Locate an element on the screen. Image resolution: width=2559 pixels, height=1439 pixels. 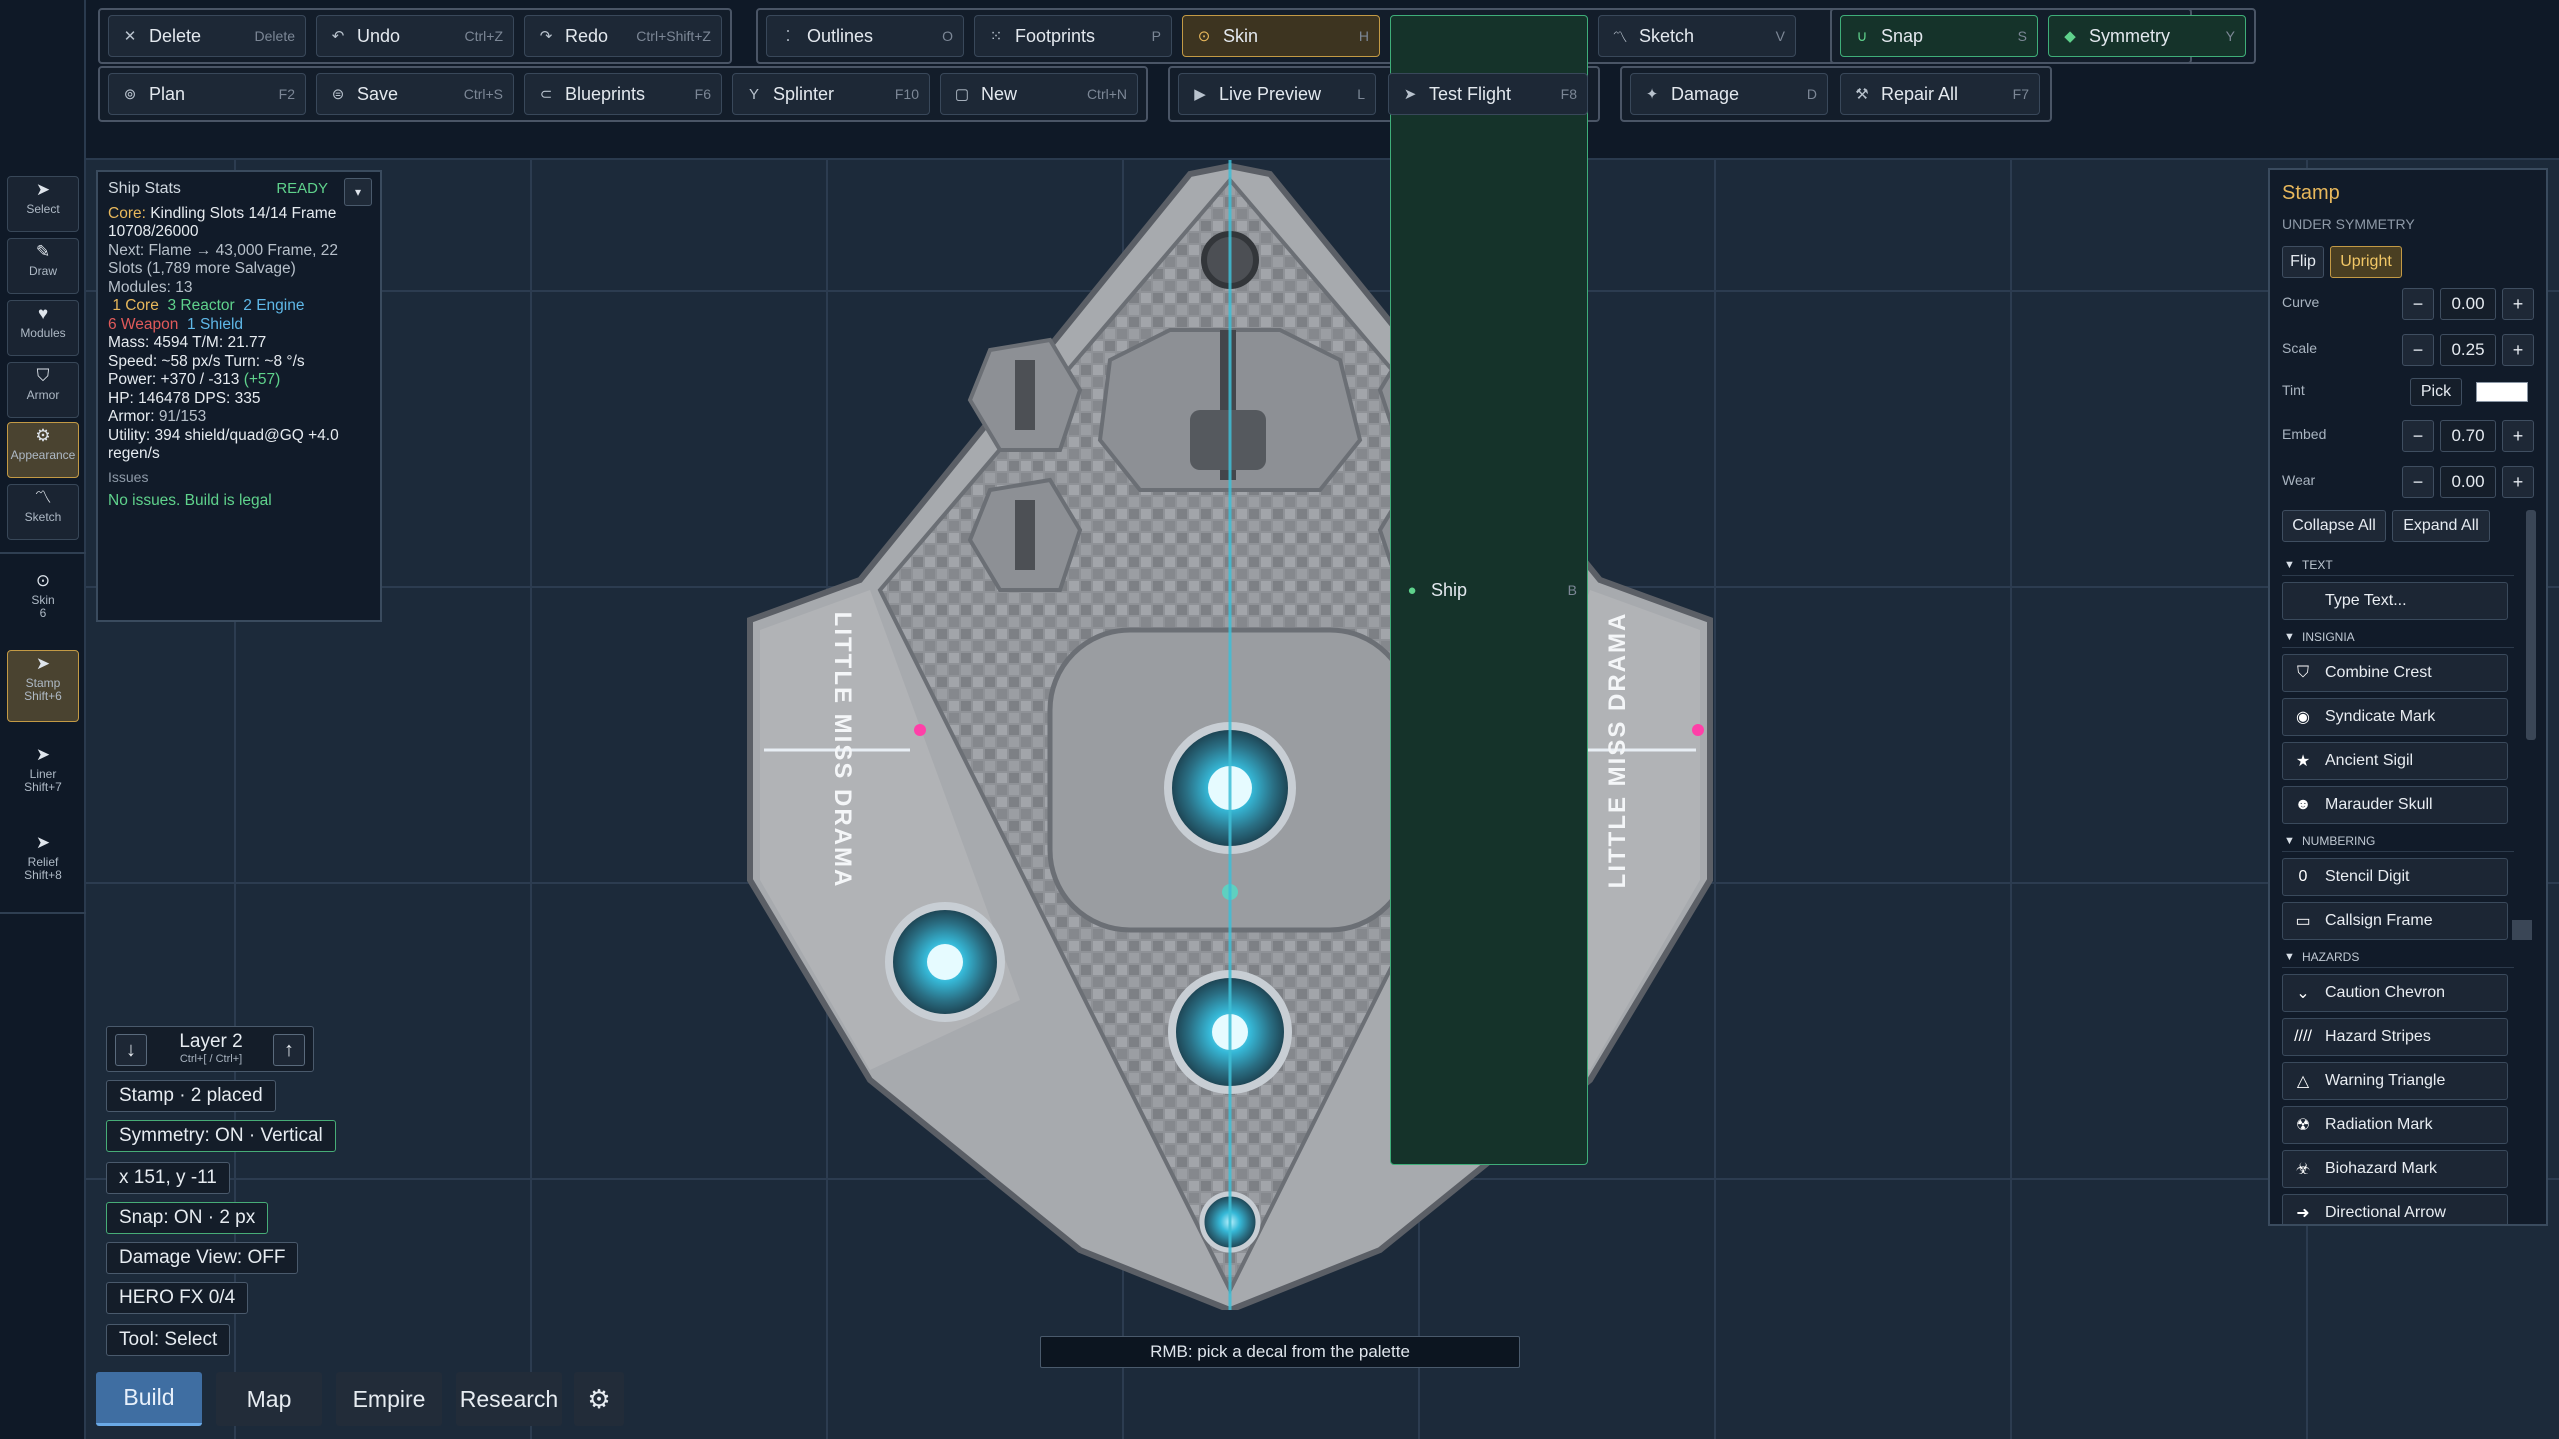
scale-increment: + is located at coordinates (2518, 350).